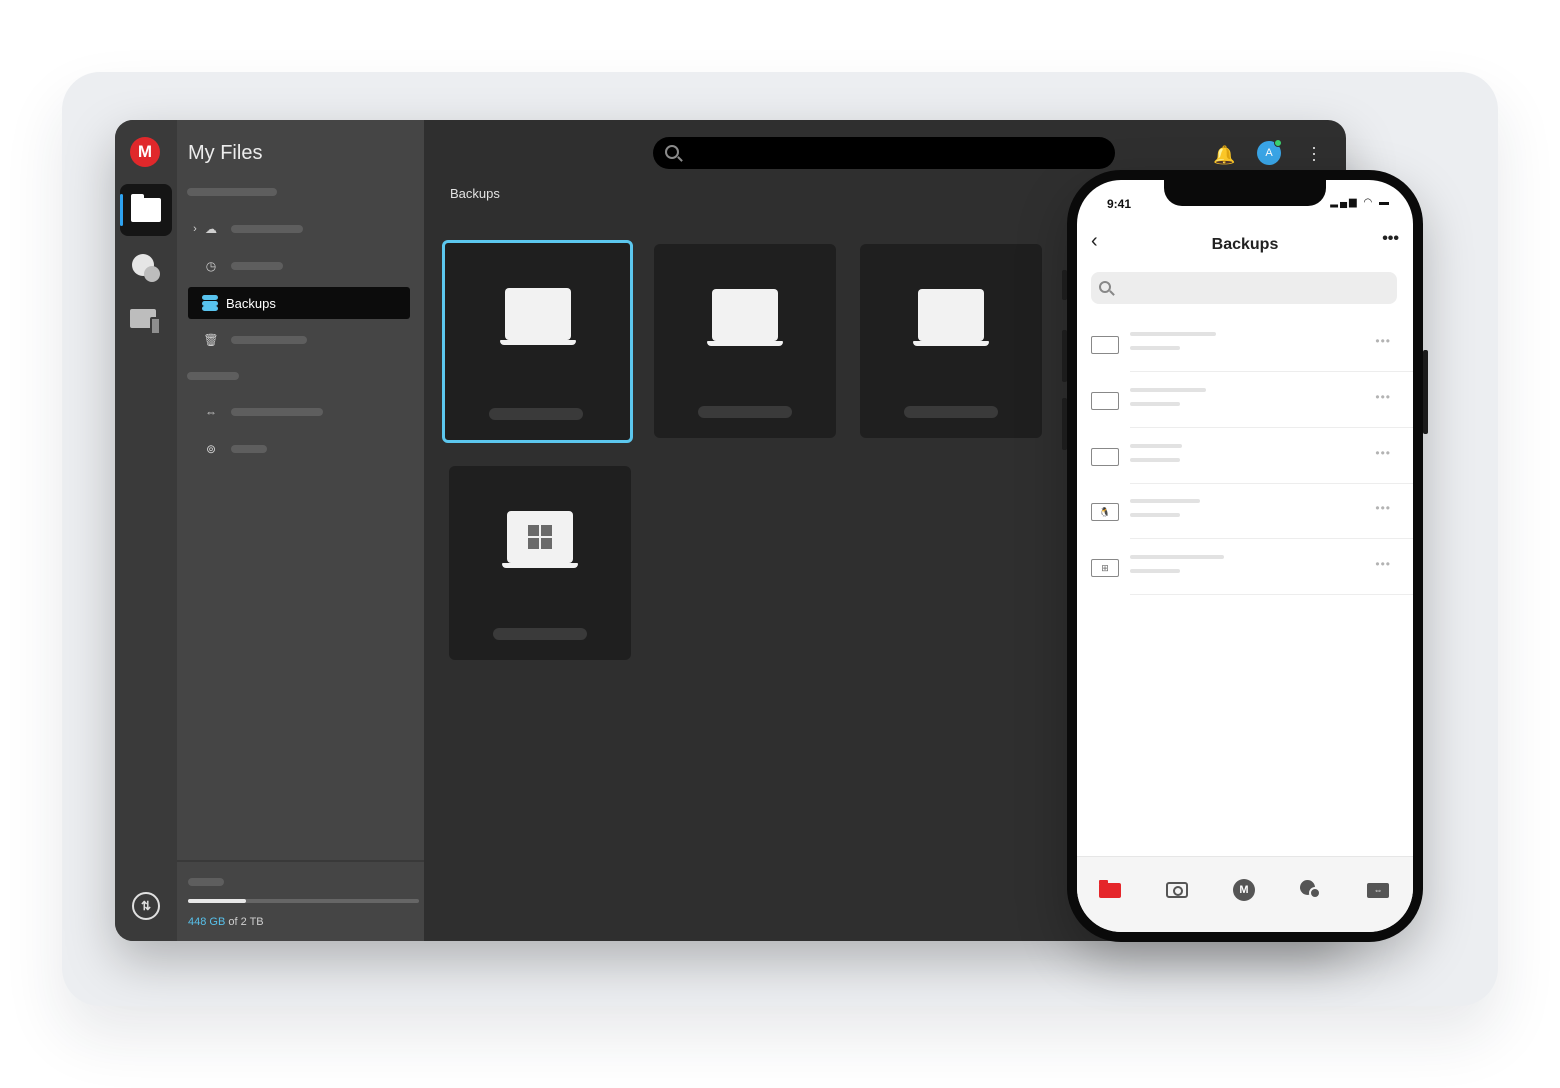  What do you see at coordinates (210, 303) in the screenshot?
I see `database-icon` at bounding box center [210, 303].